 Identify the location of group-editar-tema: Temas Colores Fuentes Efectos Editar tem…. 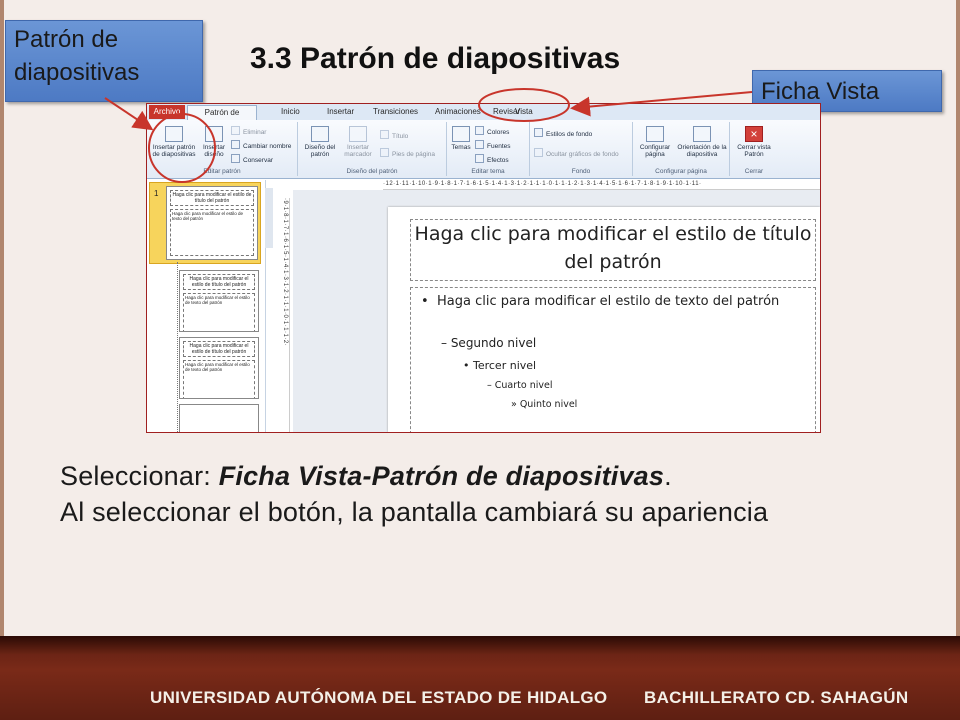
(488, 149).